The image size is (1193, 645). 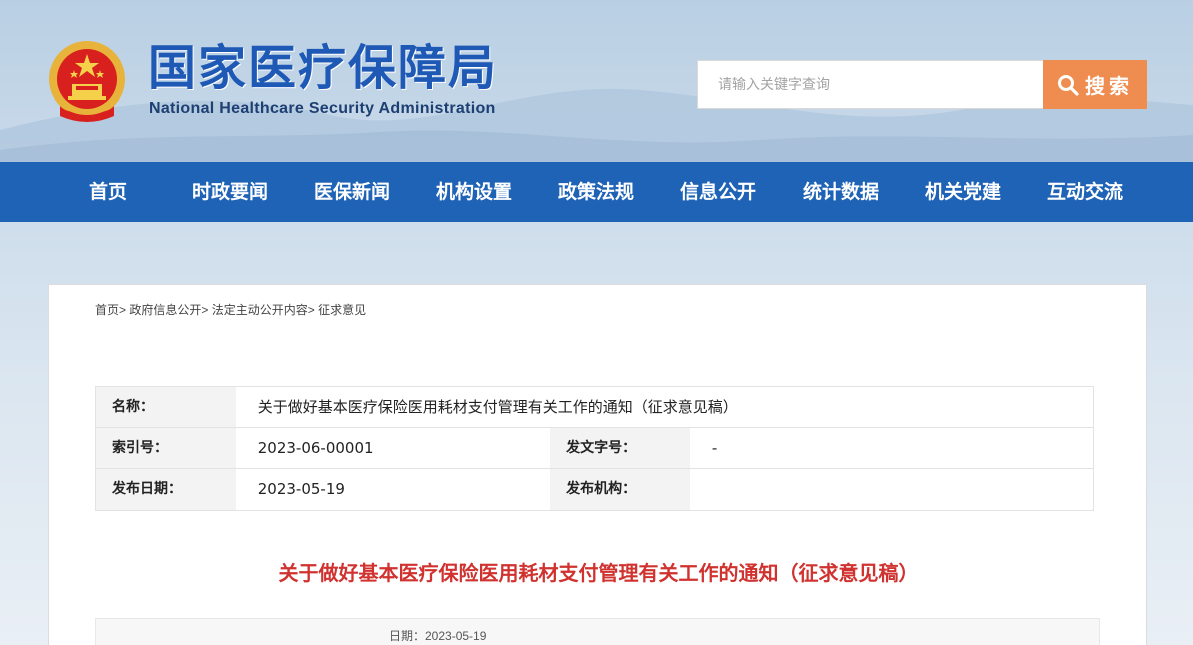 What do you see at coordinates (438, 636) in the screenshot?
I see `article-date: 日期：2023-05-19` at bounding box center [438, 636].